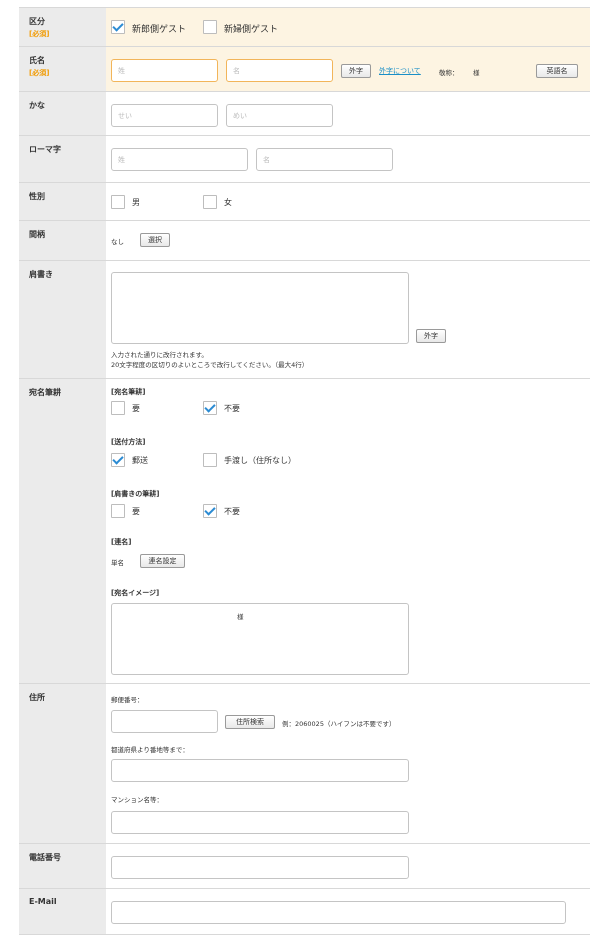 Image resolution: width=609 pixels, height=947 pixels. I want to click on male-label: 男, so click(136, 202).